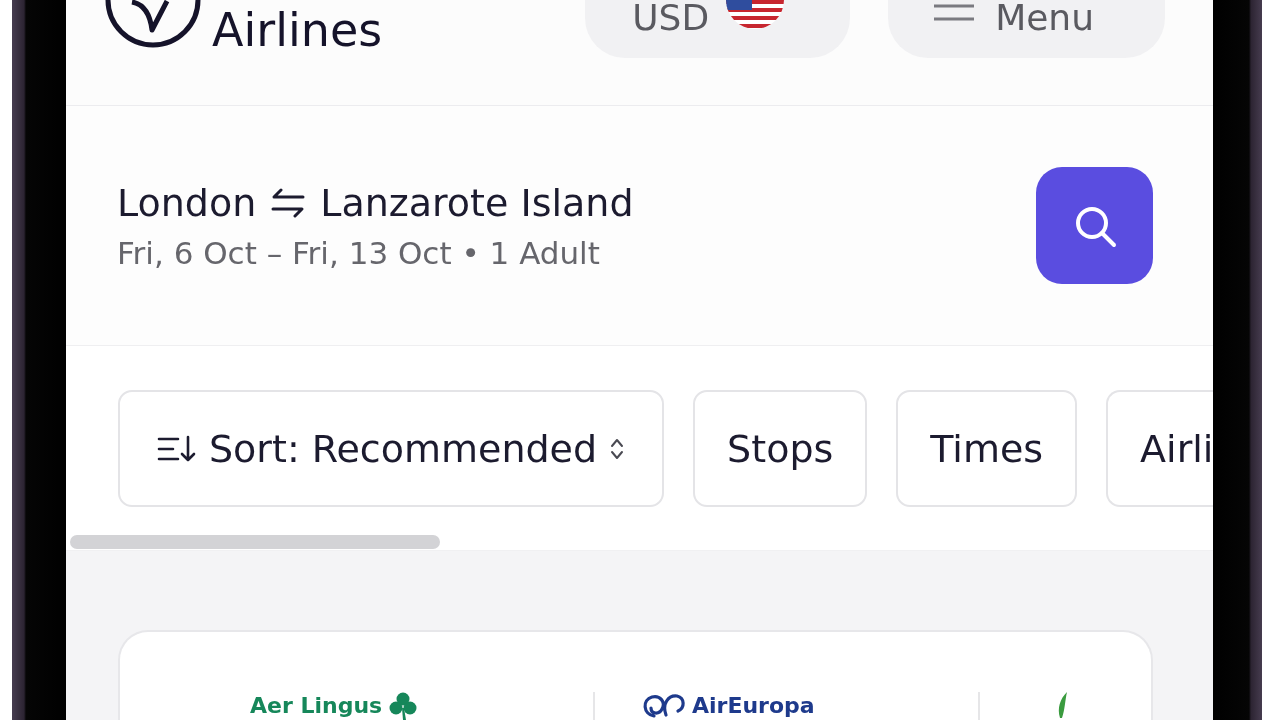 The image size is (1279, 720). What do you see at coordinates (753, 706) in the screenshot?
I see `airline-name: AirEuropa` at bounding box center [753, 706].